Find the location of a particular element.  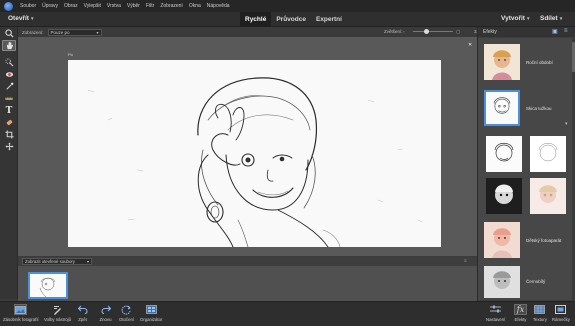

crop-tool is located at coordinates (9, 134).